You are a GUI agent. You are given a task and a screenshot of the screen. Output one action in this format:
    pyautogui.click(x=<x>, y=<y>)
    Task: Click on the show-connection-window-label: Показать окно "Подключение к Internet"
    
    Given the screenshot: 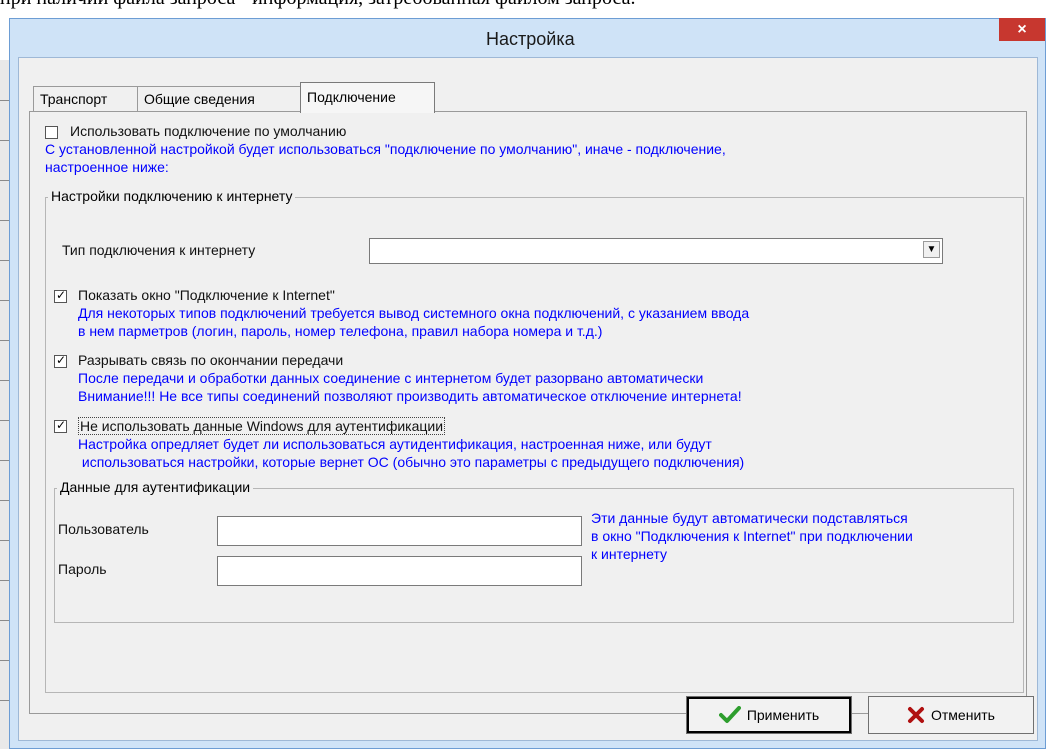 What is the action you would take?
    pyautogui.click(x=206, y=295)
    